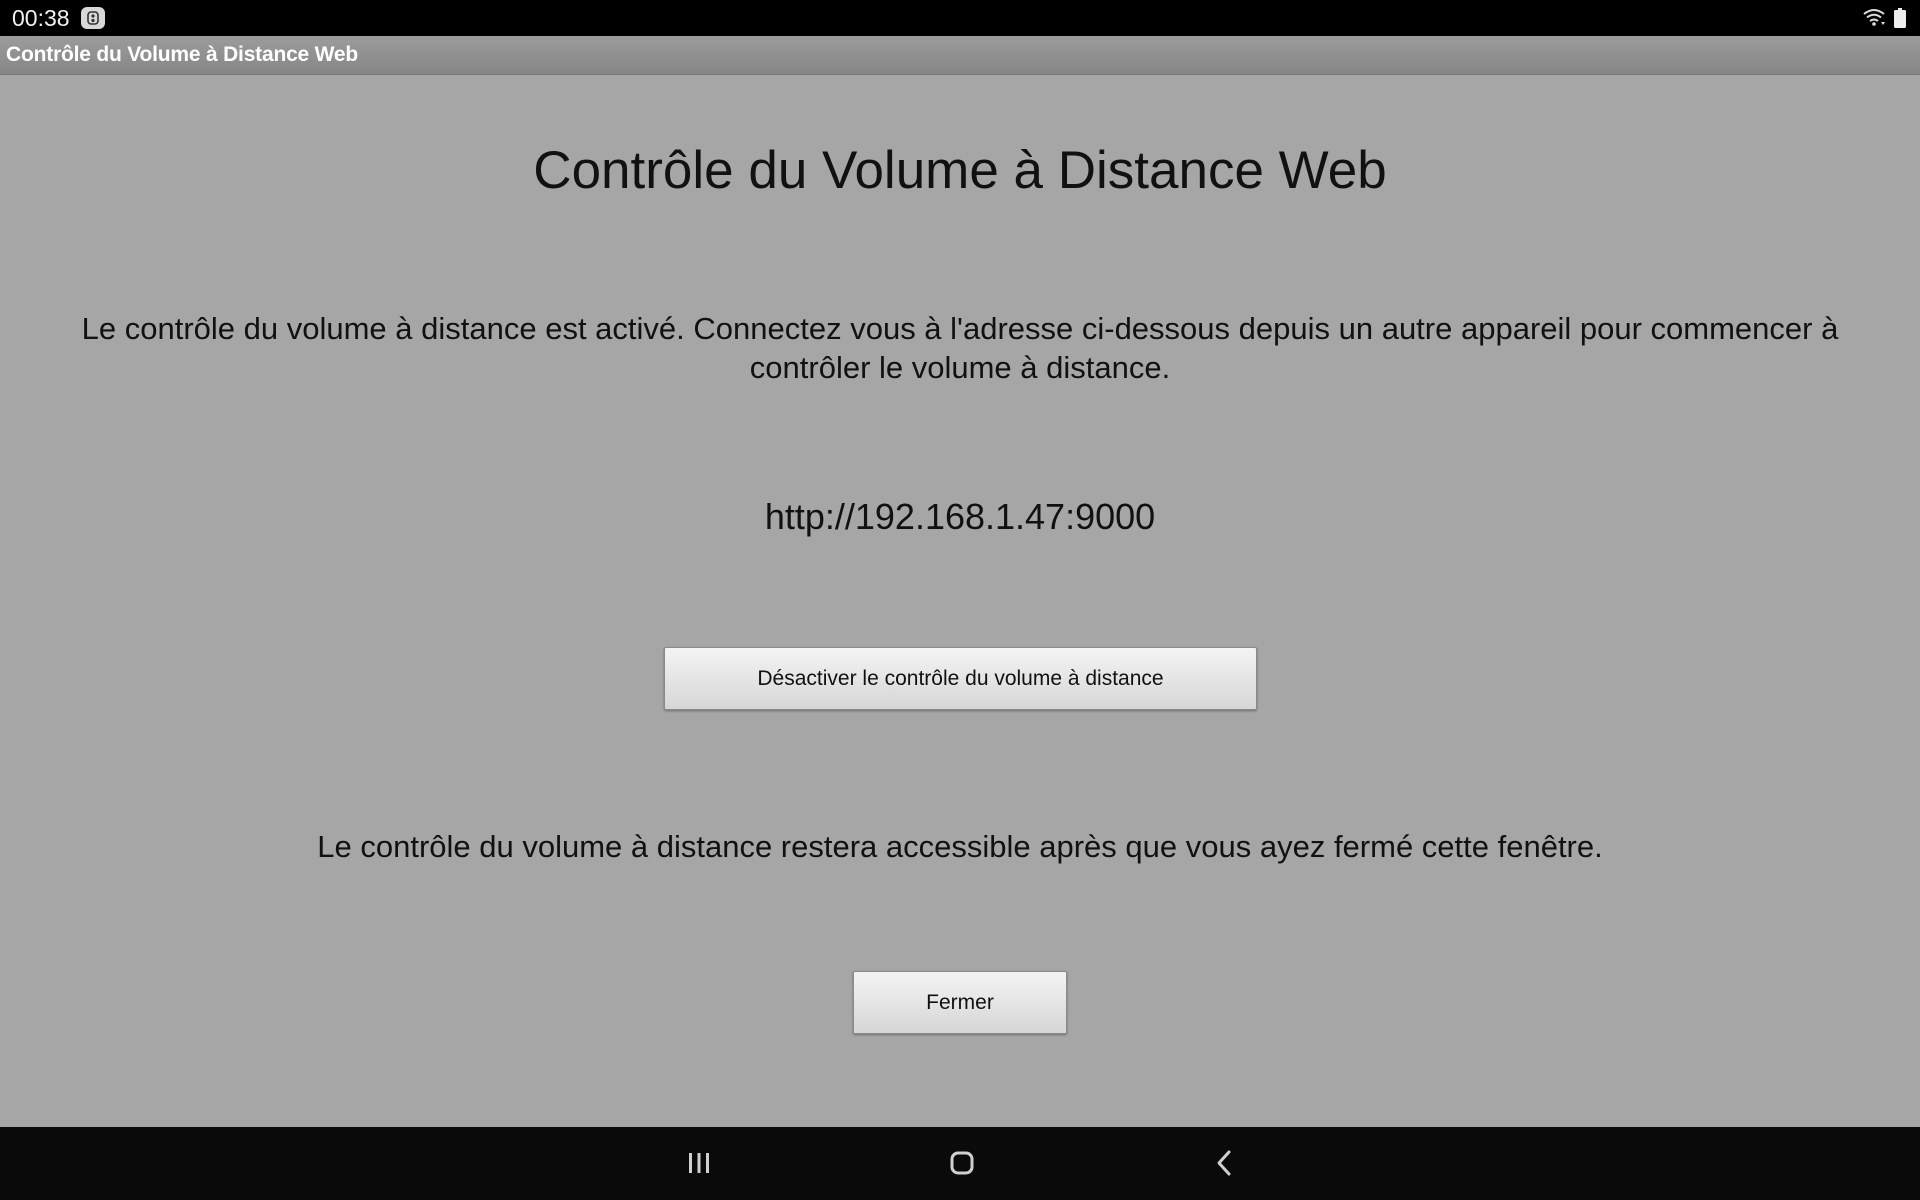  I want to click on recents-icon, so click(699, 1163).